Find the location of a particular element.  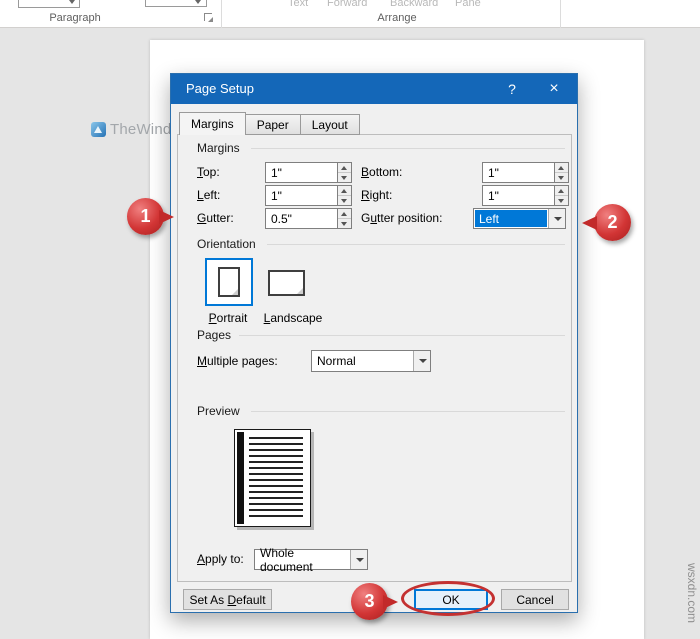

step-3-number: 3 is located at coordinates (369, 601).